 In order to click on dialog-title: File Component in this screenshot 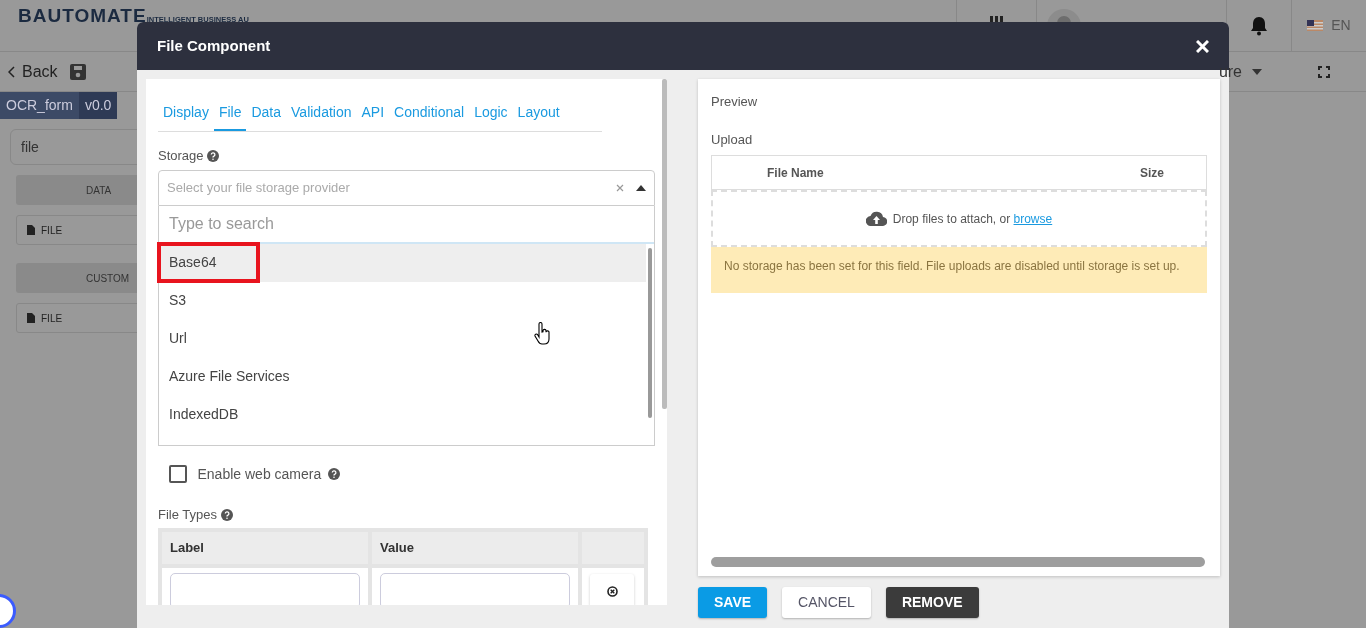, I will do `click(214, 45)`.